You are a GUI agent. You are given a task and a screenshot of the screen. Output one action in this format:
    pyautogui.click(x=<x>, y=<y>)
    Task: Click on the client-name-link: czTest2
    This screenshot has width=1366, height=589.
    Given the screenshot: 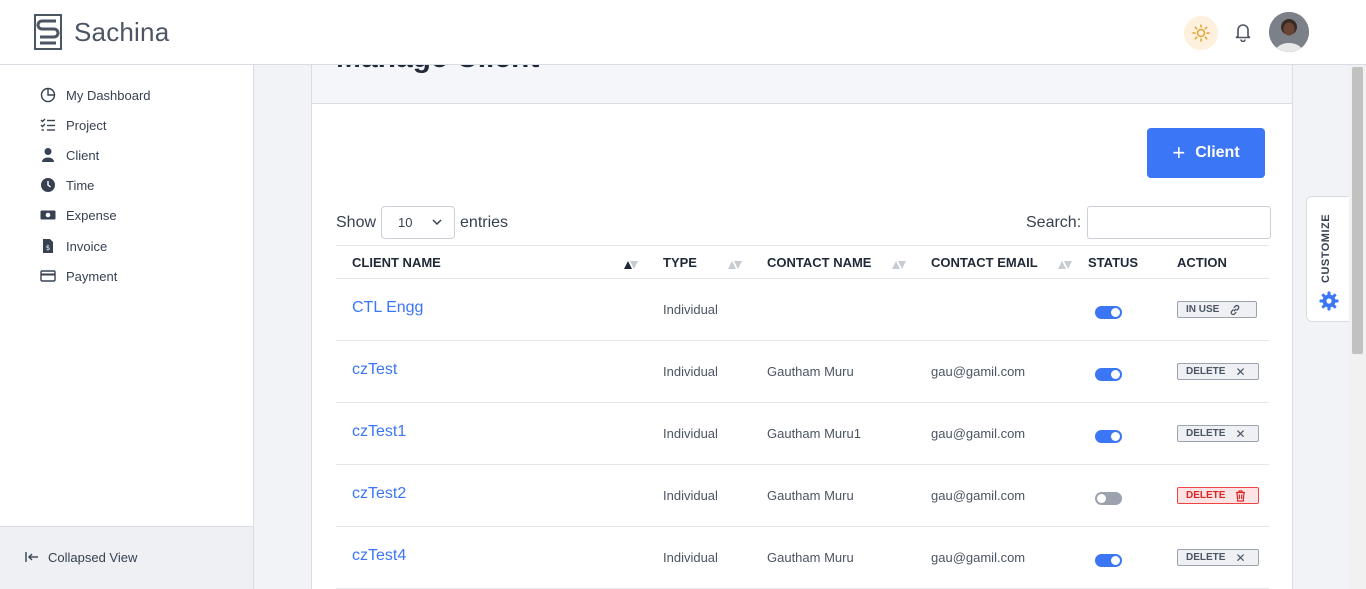 What is the action you would take?
    pyautogui.click(x=379, y=494)
    